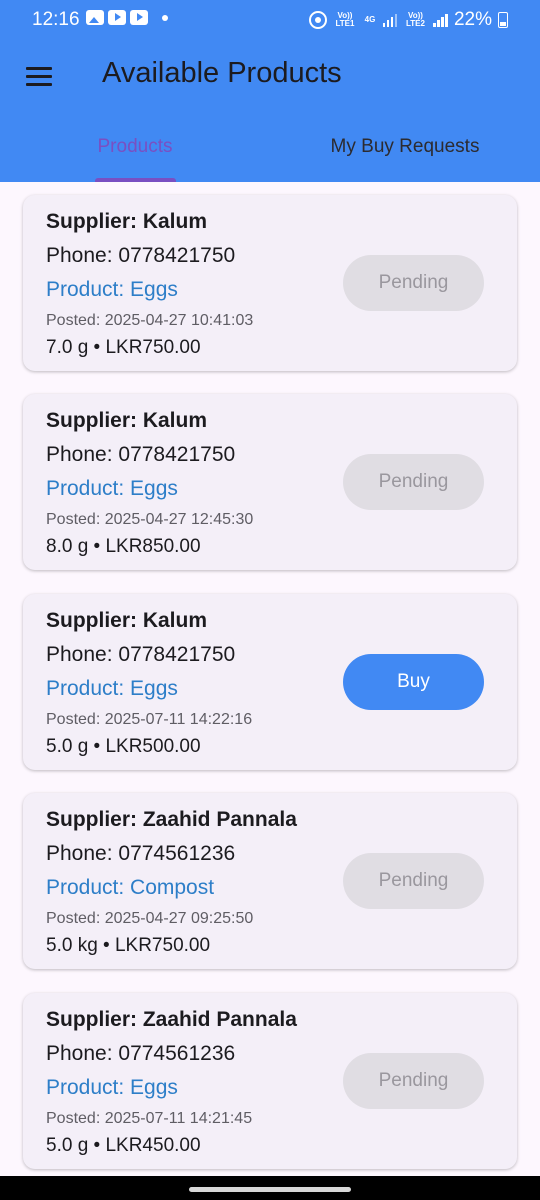  Describe the element at coordinates (130, 887) in the screenshot. I see `product-name: Product: Compost` at that location.